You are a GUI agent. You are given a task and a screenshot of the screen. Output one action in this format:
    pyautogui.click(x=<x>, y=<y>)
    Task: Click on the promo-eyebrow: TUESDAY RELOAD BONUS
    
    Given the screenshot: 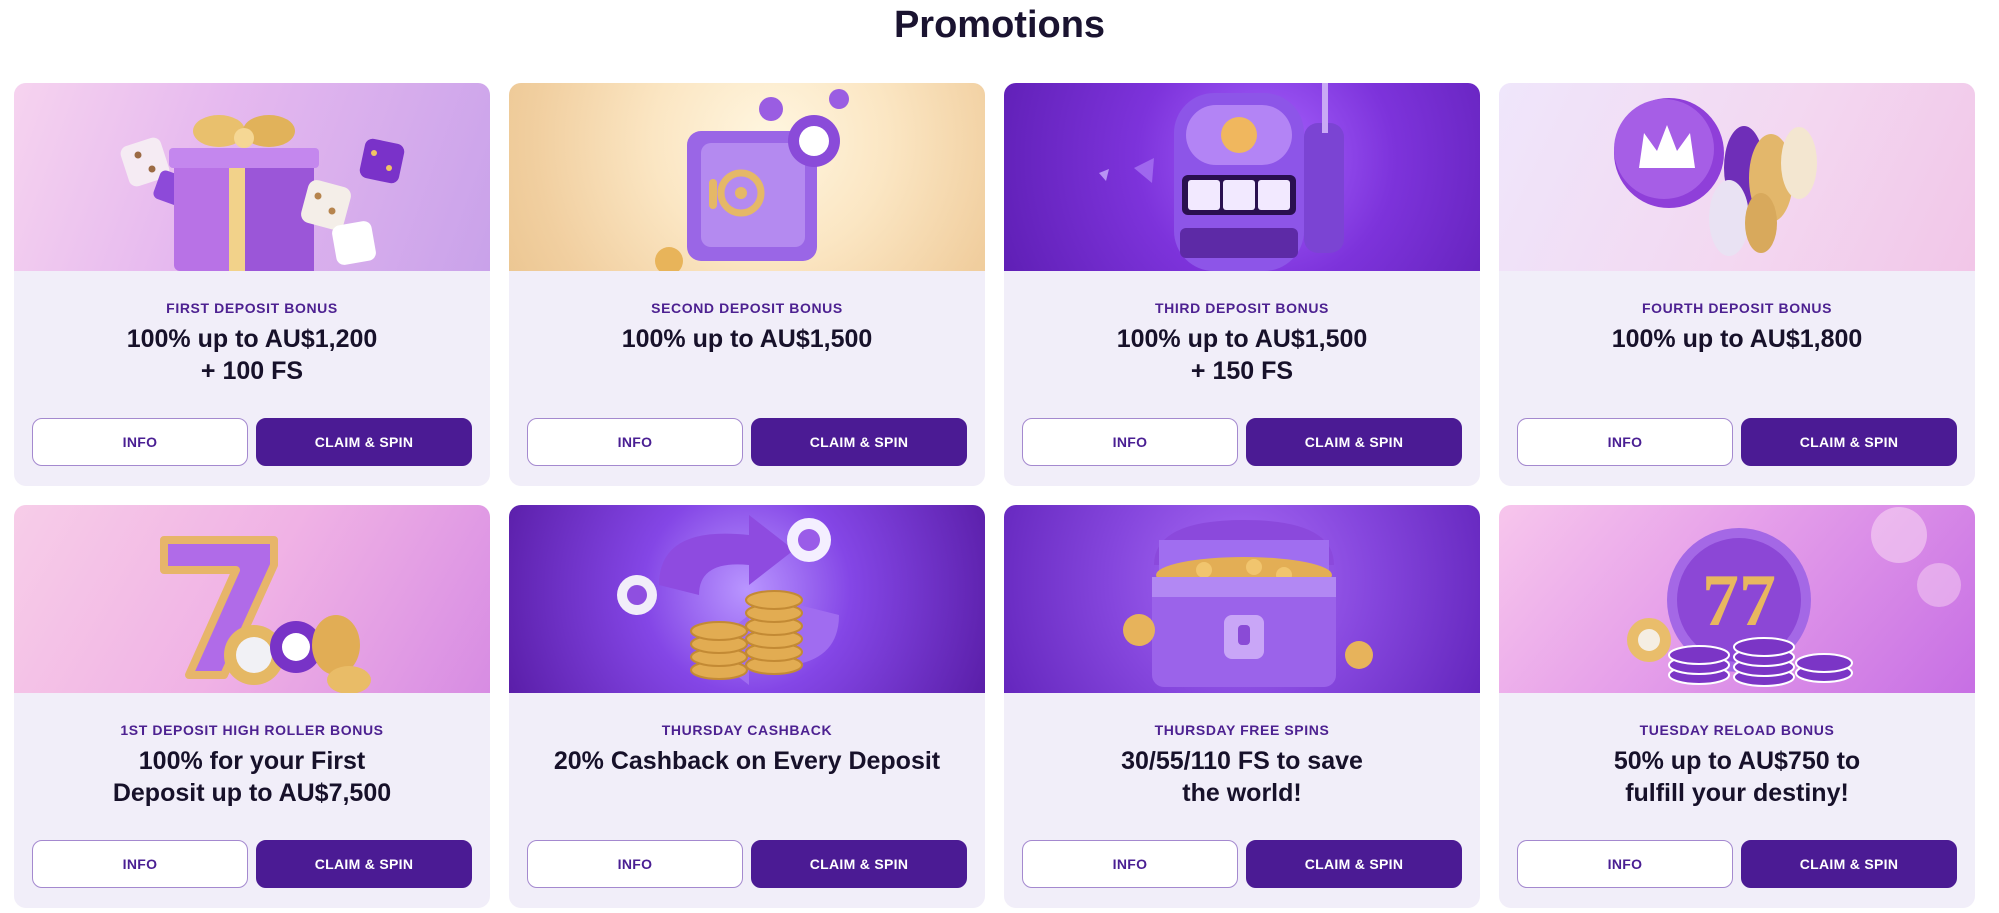 What is the action you would take?
    pyautogui.click(x=1737, y=730)
    